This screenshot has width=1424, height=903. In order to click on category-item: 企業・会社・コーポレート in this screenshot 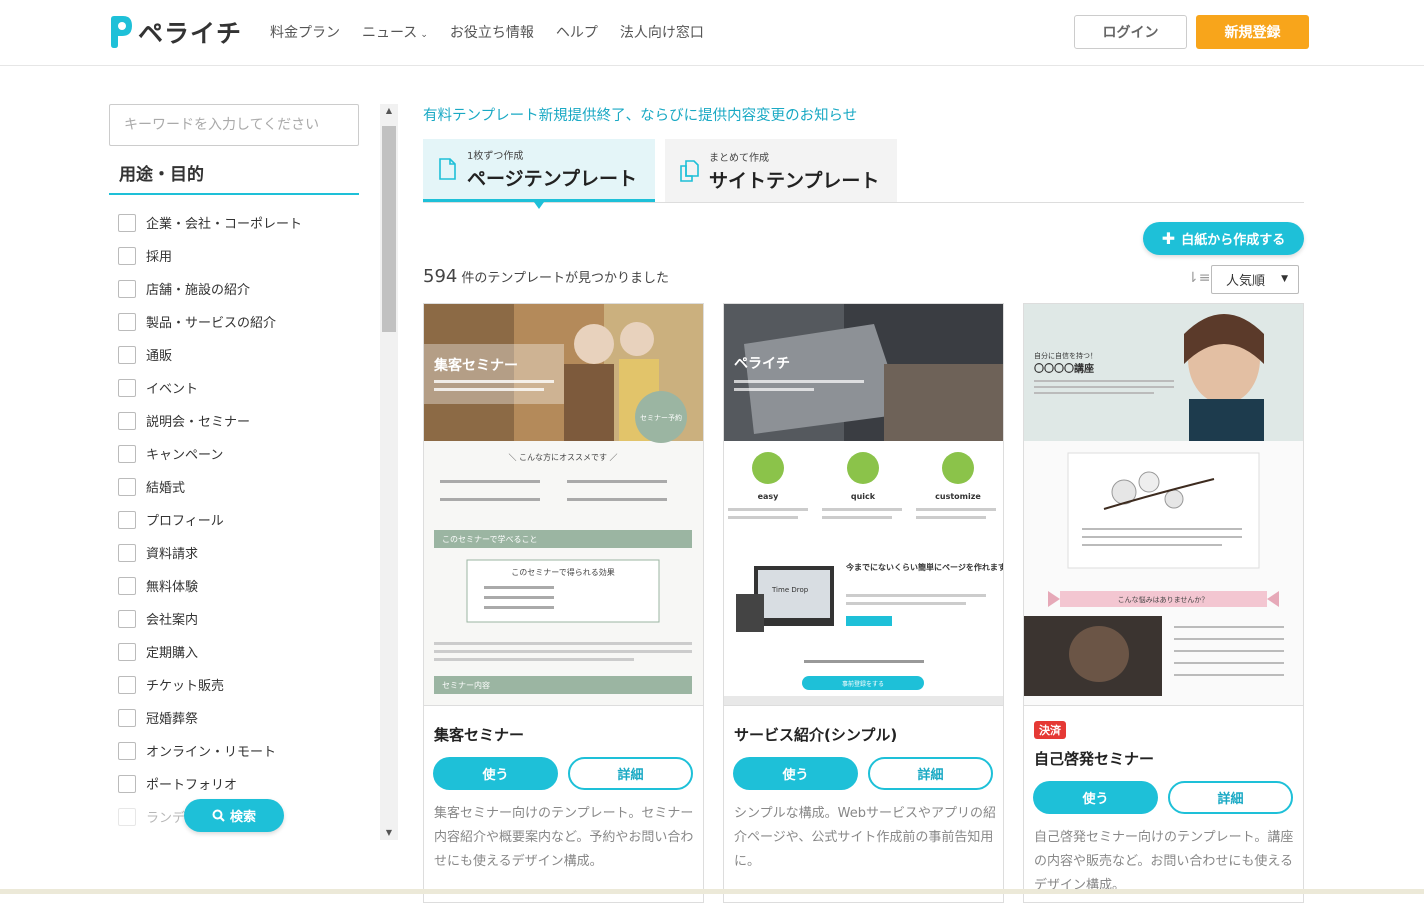, I will do `click(243, 222)`.